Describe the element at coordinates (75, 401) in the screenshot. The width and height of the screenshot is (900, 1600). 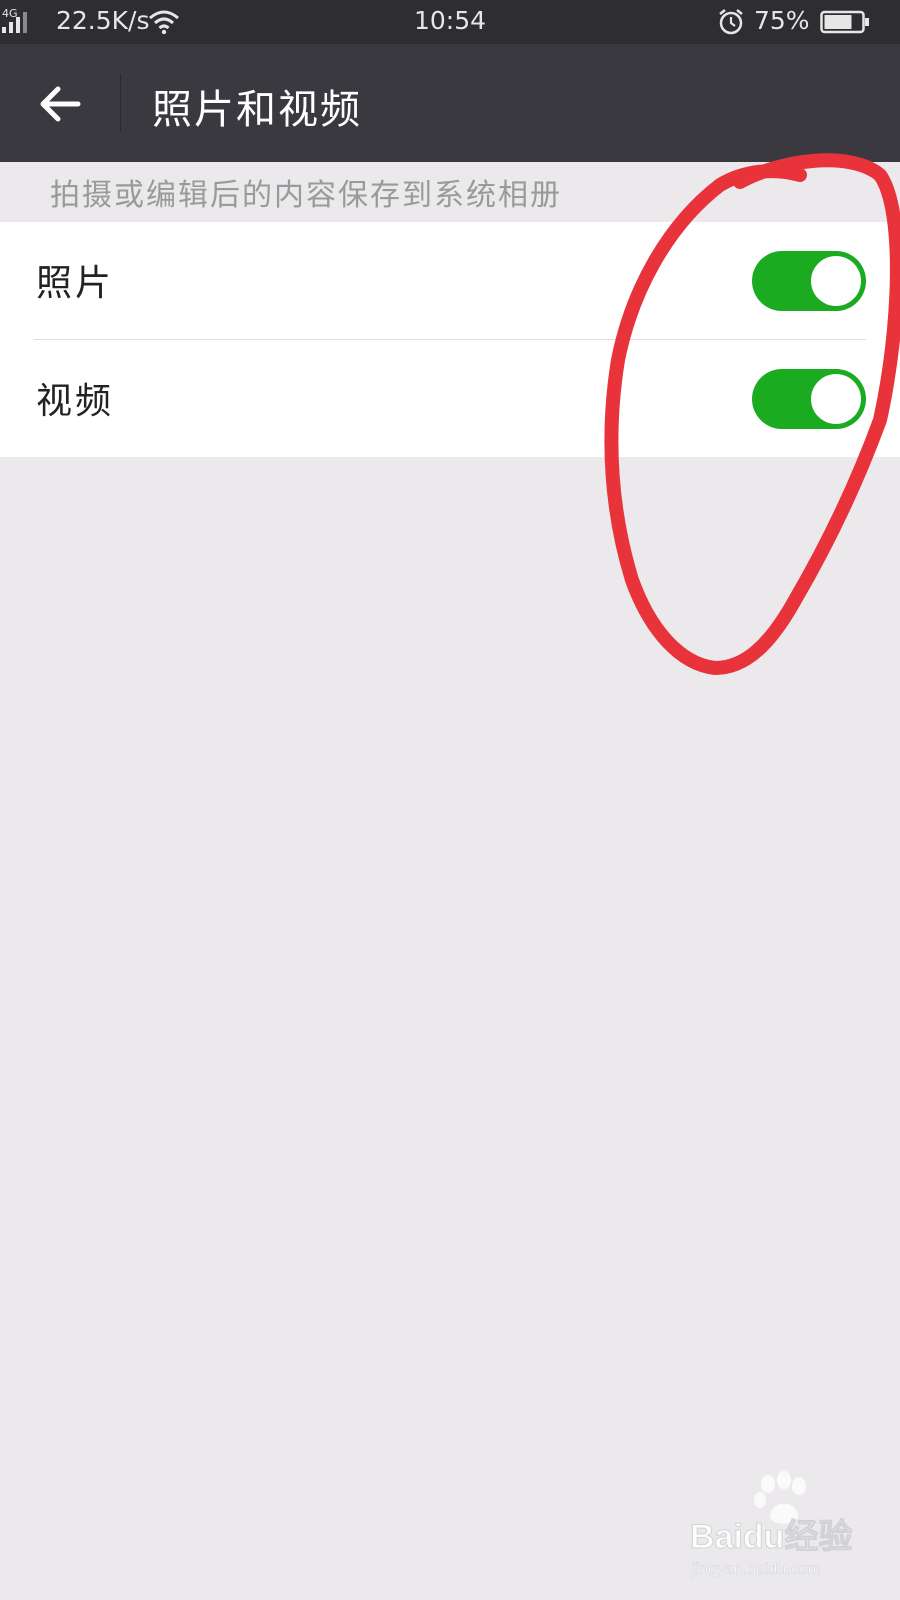
I see `setting-label-videos: 视频` at that location.